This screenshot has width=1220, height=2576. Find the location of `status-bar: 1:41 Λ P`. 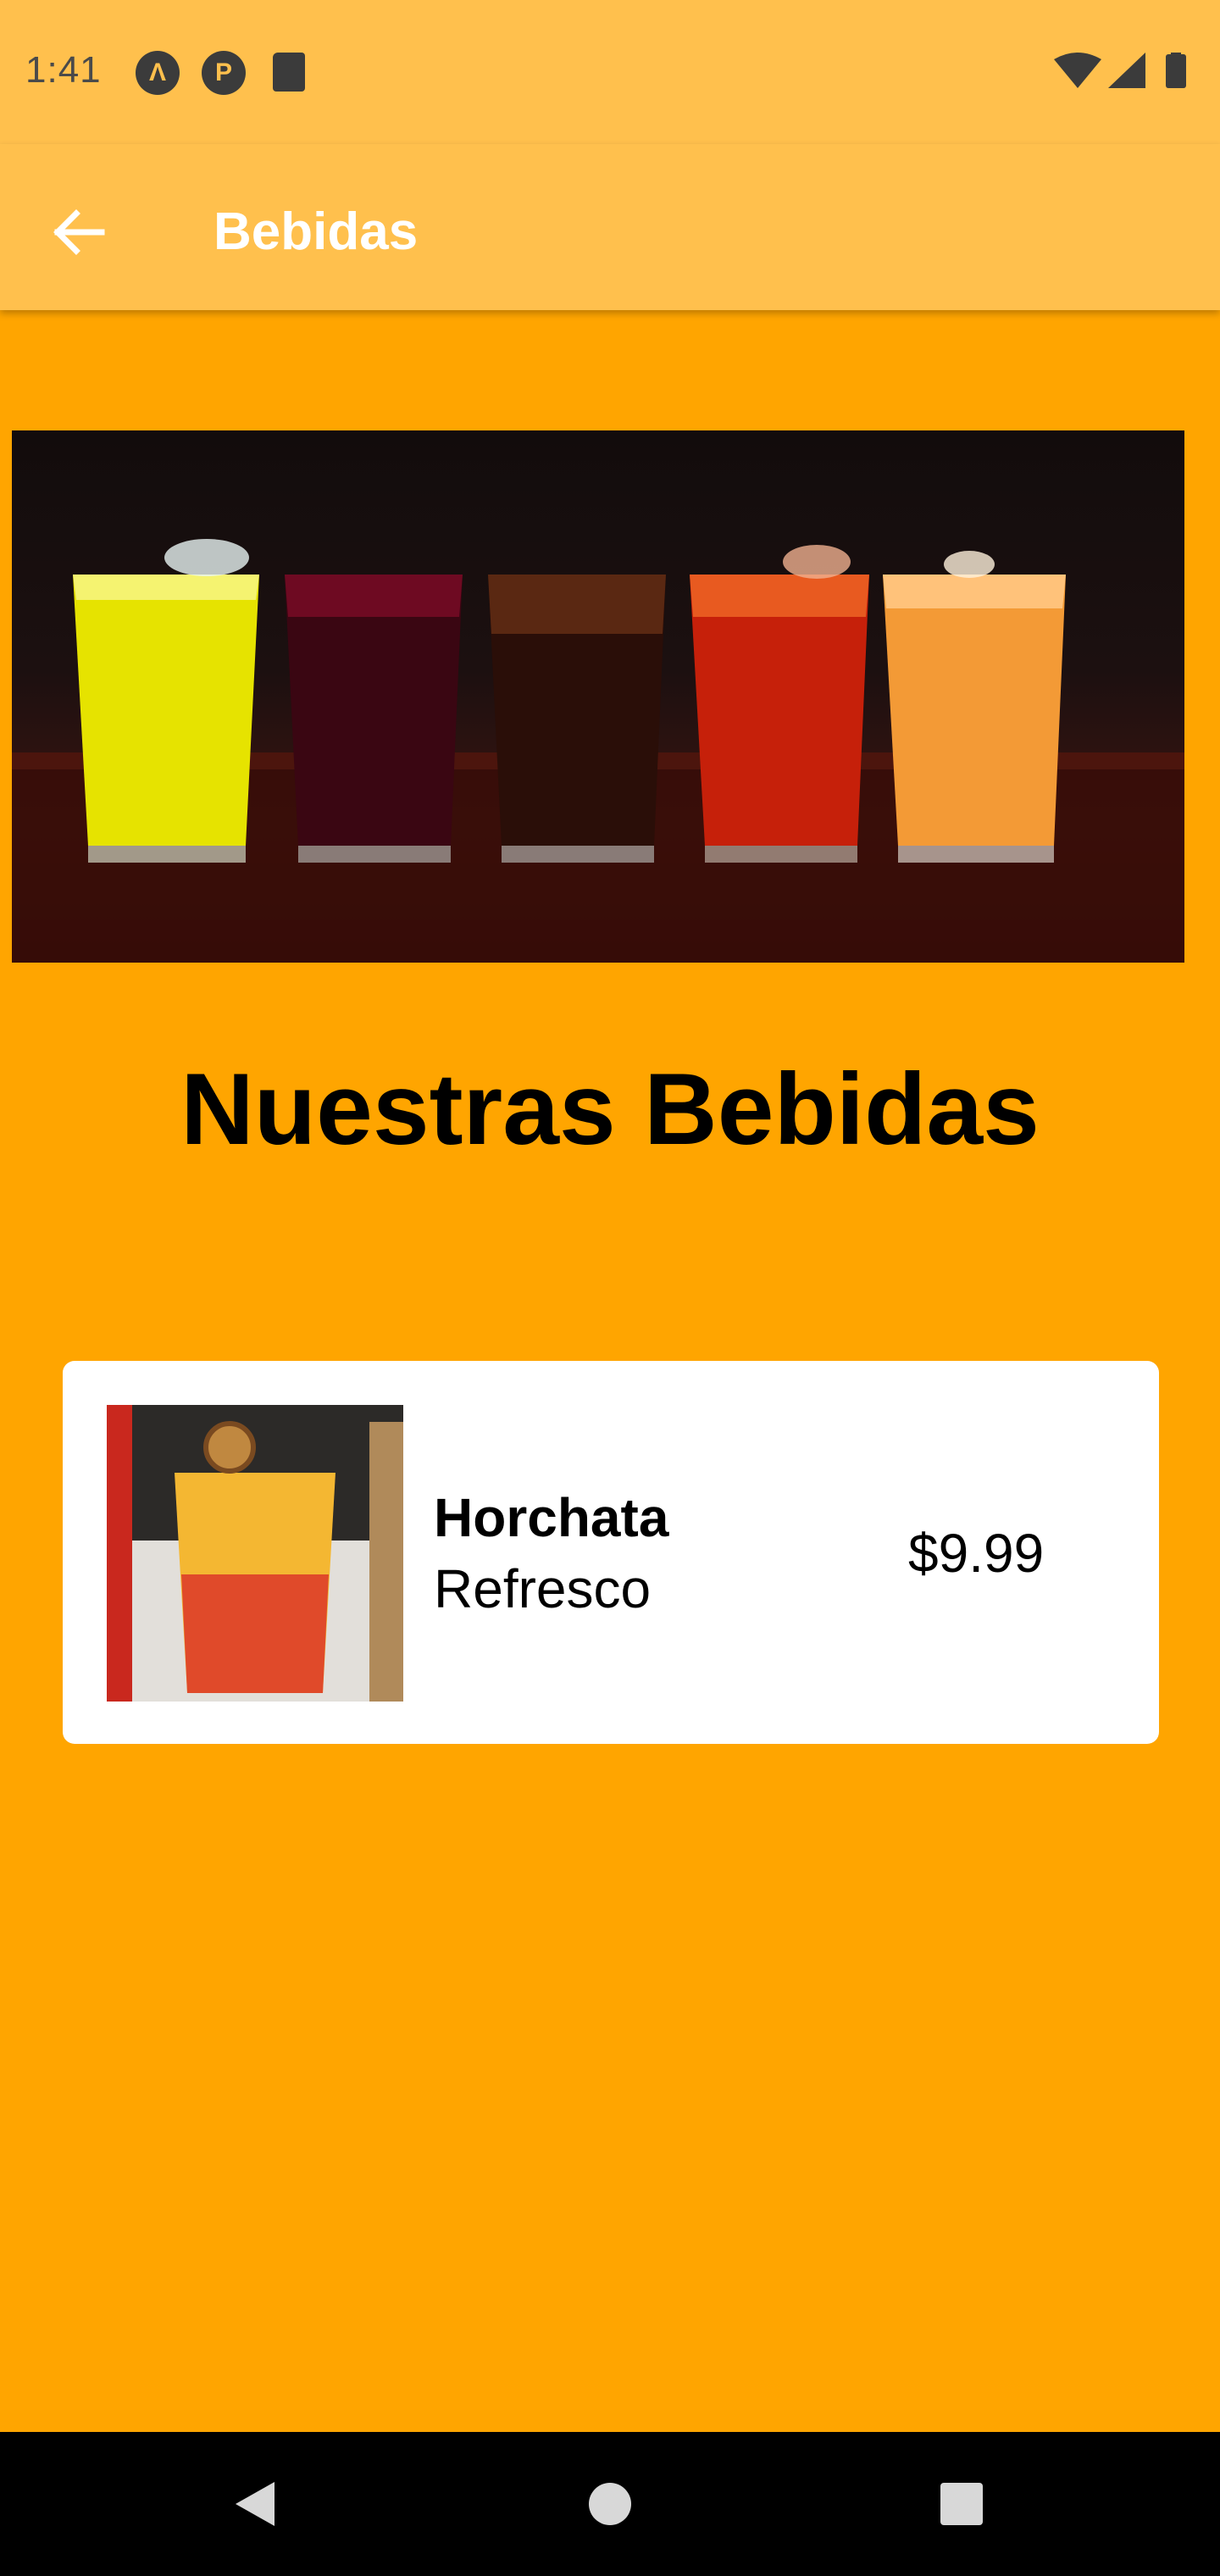

status-bar: 1:41 Λ P is located at coordinates (610, 72).